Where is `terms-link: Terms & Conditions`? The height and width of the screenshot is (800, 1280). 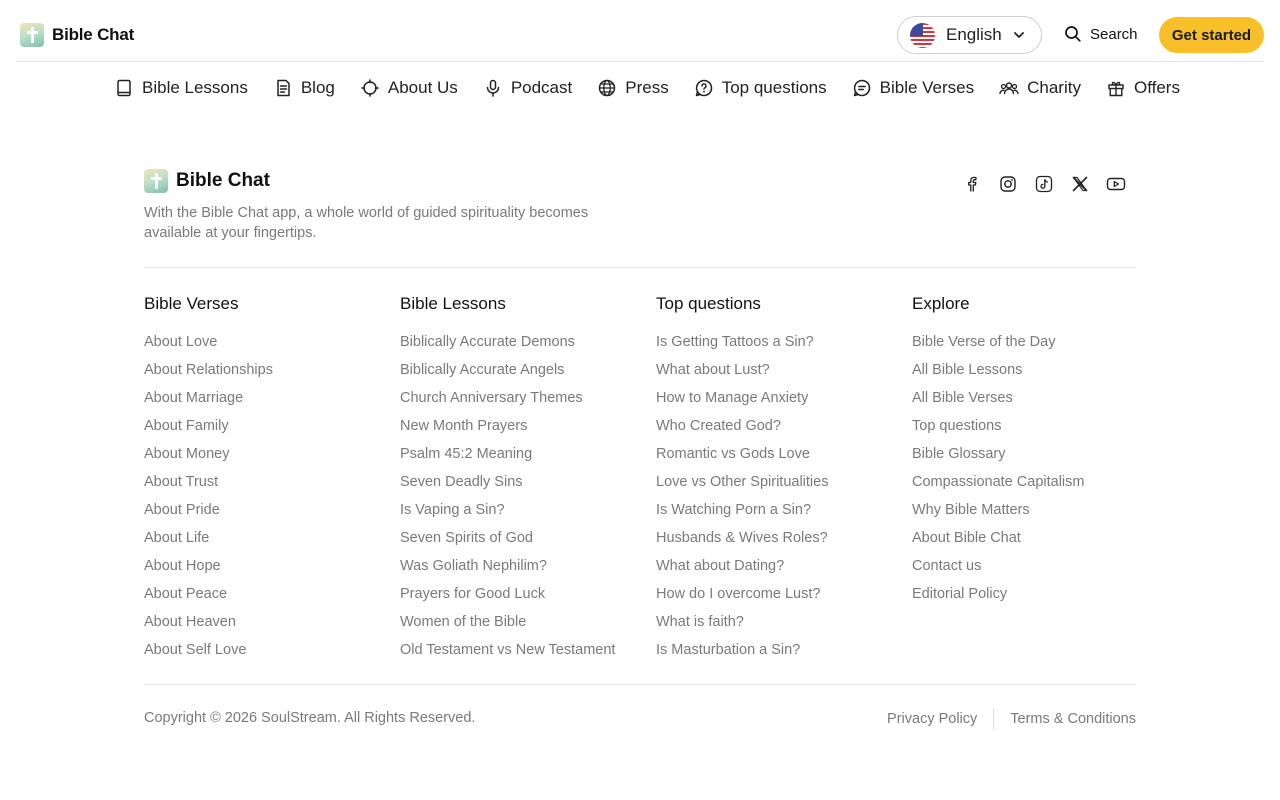
terms-link: Terms & Conditions is located at coordinates (1073, 719).